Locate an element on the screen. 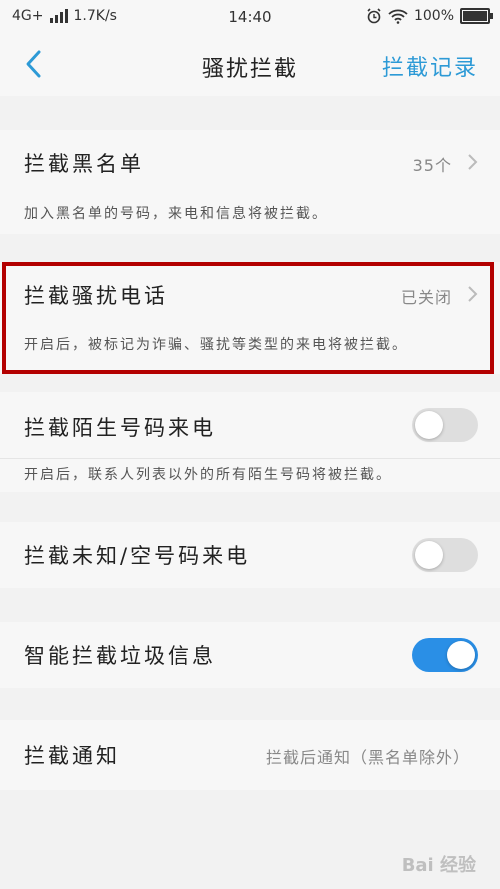 Image resolution: width=500 pixels, height=889 pixels. blacklist-card: 拦截黑名单 35个 加入黑名单的号码，来电和信息将被拦截。 is located at coordinates (250, 182).